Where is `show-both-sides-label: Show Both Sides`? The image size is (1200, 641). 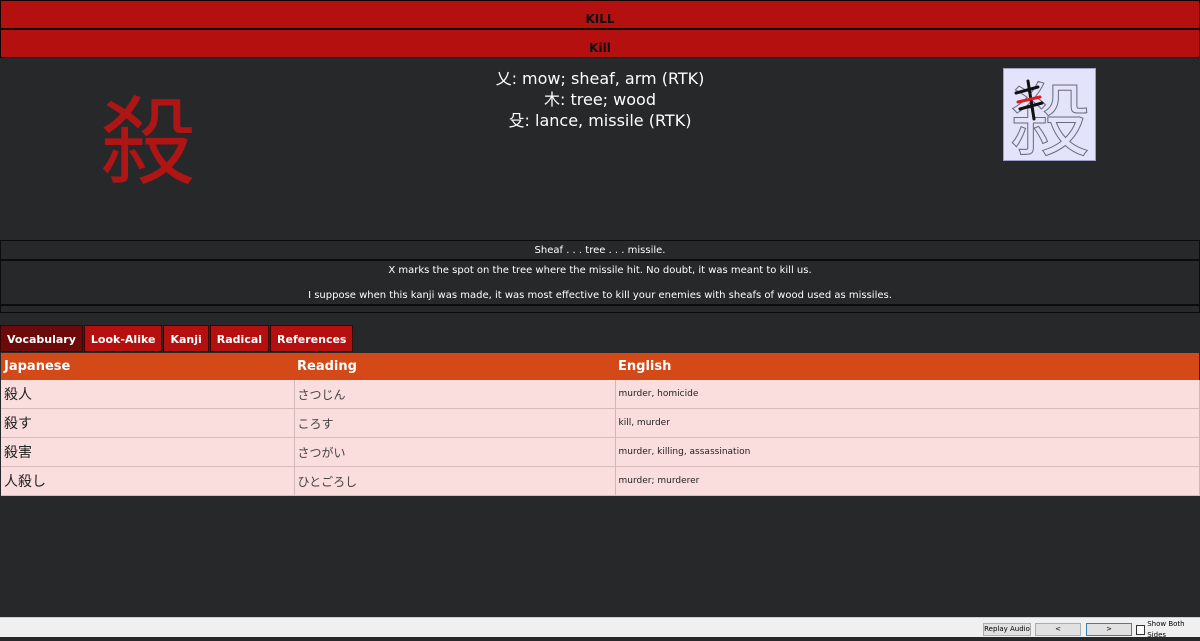 show-both-sides-label: Show Both Sides is located at coordinates (1166, 629).